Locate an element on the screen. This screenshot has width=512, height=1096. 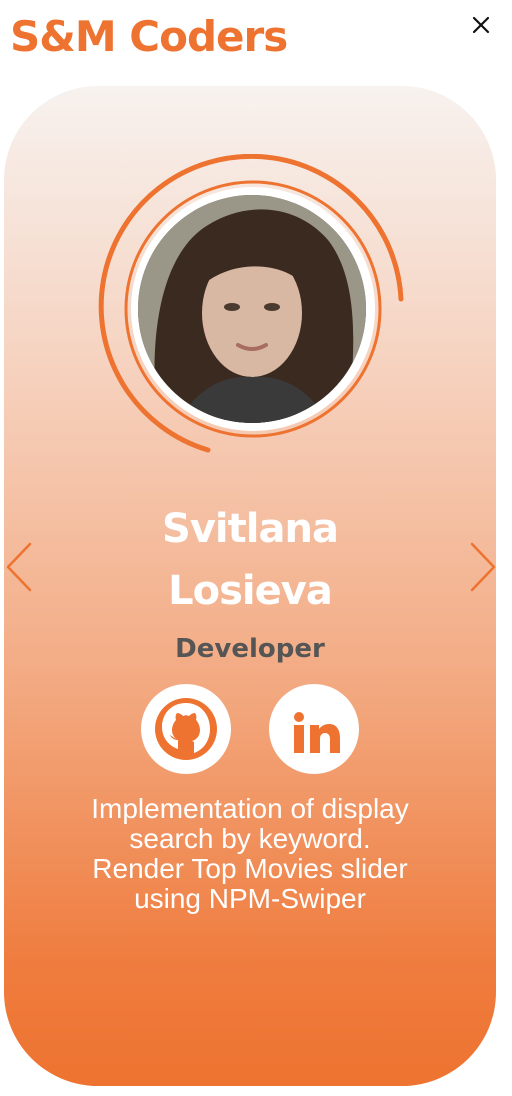
description-line: Implementation of display is located at coordinates (250, 808).